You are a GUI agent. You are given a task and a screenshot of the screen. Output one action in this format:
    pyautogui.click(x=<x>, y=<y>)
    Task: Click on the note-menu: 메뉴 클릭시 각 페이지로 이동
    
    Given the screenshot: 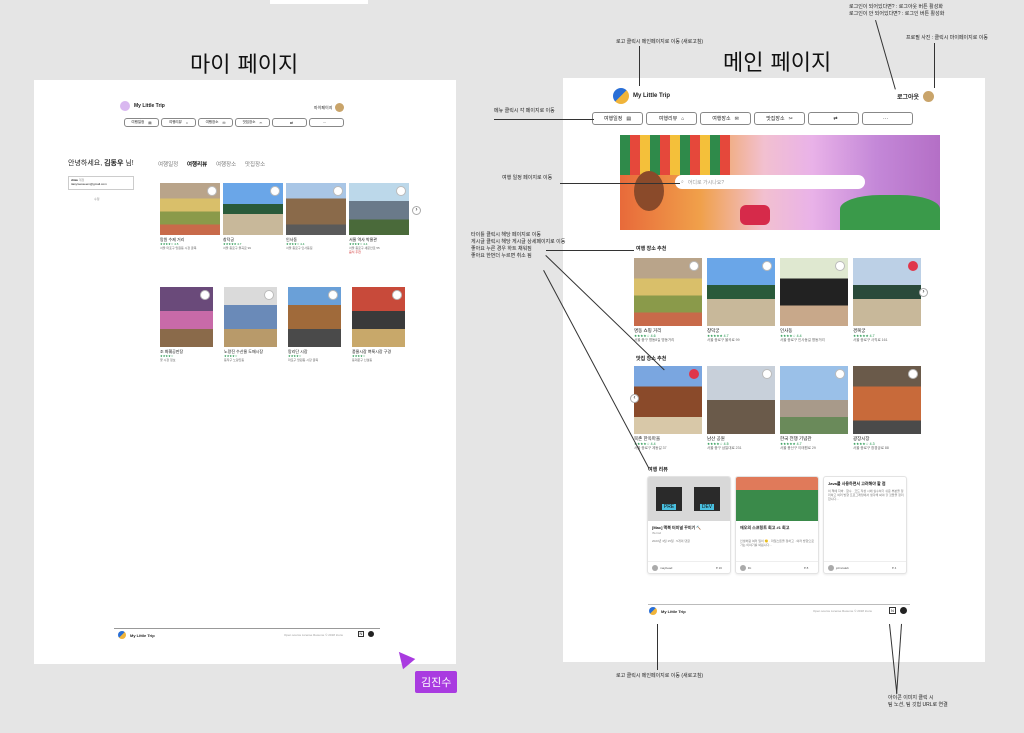 What is the action you would take?
    pyautogui.click(x=524, y=111)
    